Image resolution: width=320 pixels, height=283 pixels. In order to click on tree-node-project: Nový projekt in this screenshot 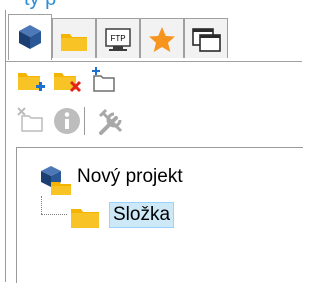, I will do `click(137, 178)`.